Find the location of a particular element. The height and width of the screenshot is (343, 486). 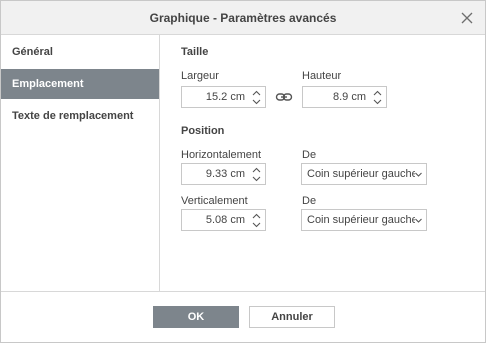

vertical-position-stepper: 5.08 cm is located at coordinates (223, 220).